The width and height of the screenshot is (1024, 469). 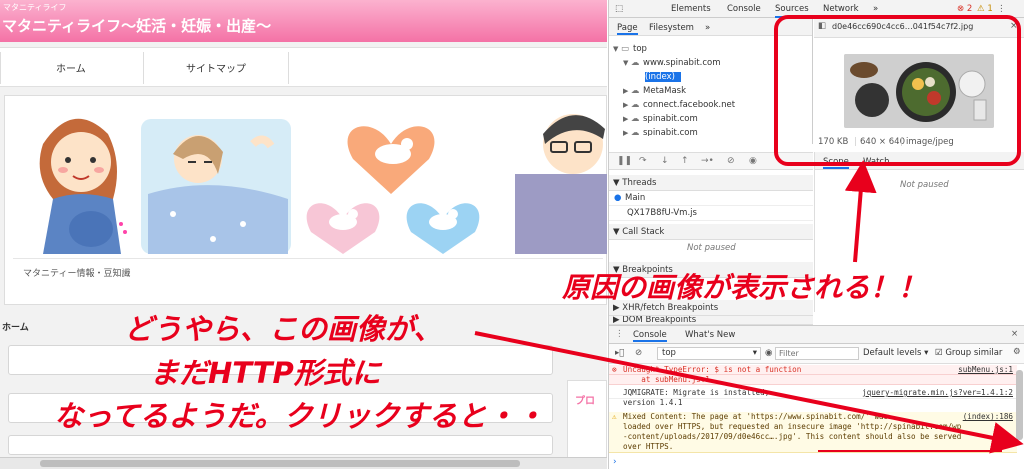 What do you see at coordinates (709, 353) in the screenshot?
I see `context-select: top ▾` at bounding box center [709, 353].